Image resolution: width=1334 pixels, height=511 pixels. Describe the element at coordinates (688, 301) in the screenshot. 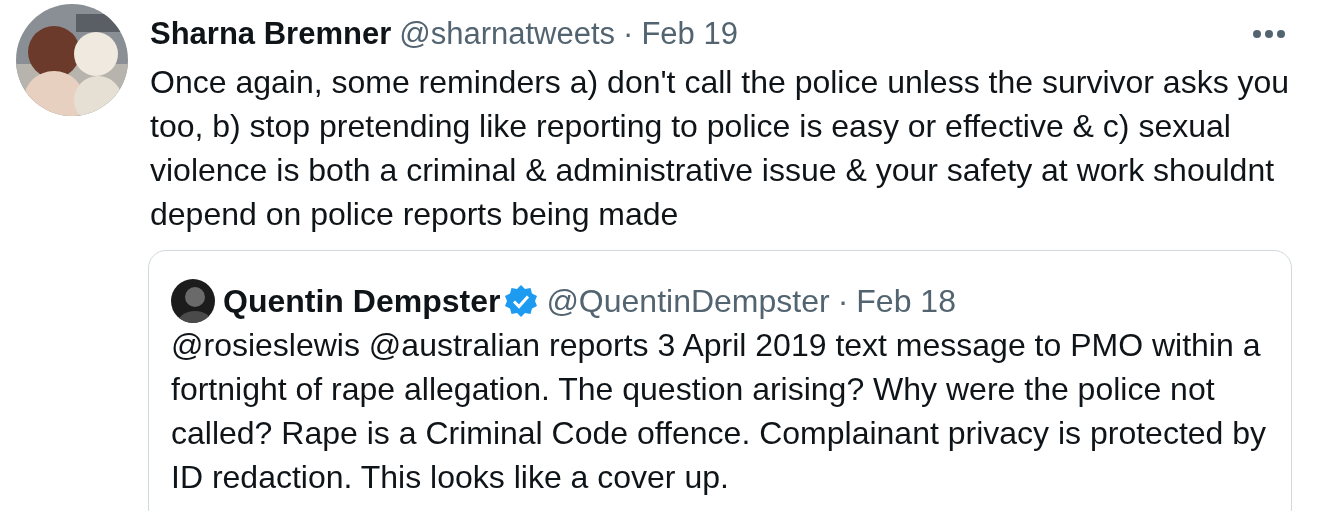

I see `author-handle: @QuentinDempster` at that location.